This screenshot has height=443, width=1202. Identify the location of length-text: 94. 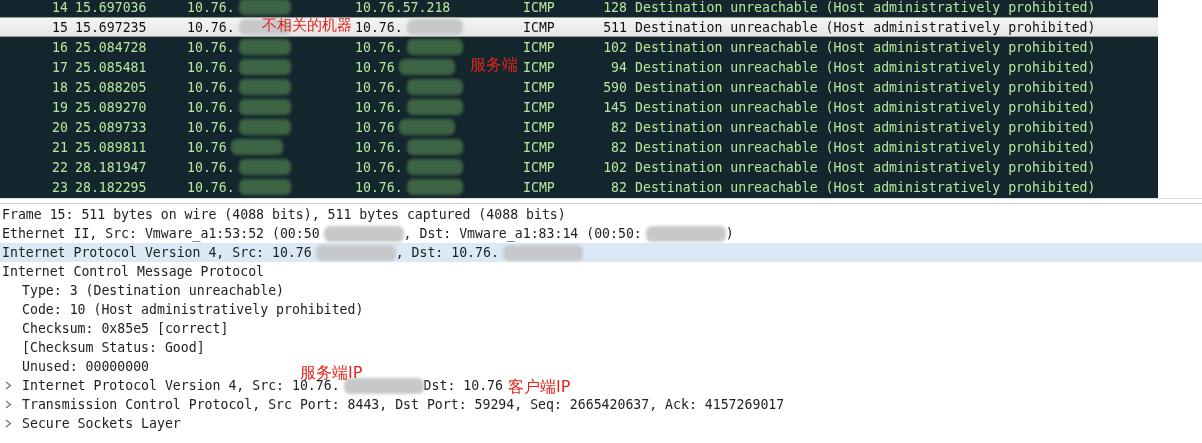
(619, 67).